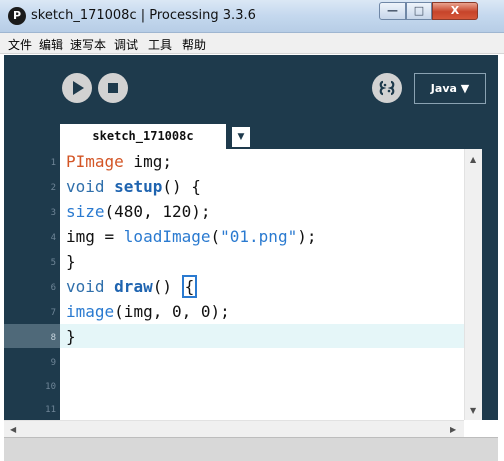 This screenshot has width=504, height=461. What do you see at coordinates (490, 284) in the screenshot?
I see `editor-side-strip` at bounding box center [490, 284].